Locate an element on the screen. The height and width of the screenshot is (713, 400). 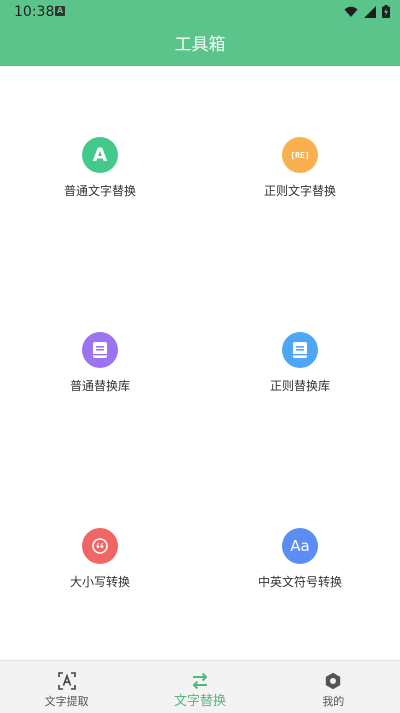
regex-glyph: [RE] is located at coordinates (300, 155).